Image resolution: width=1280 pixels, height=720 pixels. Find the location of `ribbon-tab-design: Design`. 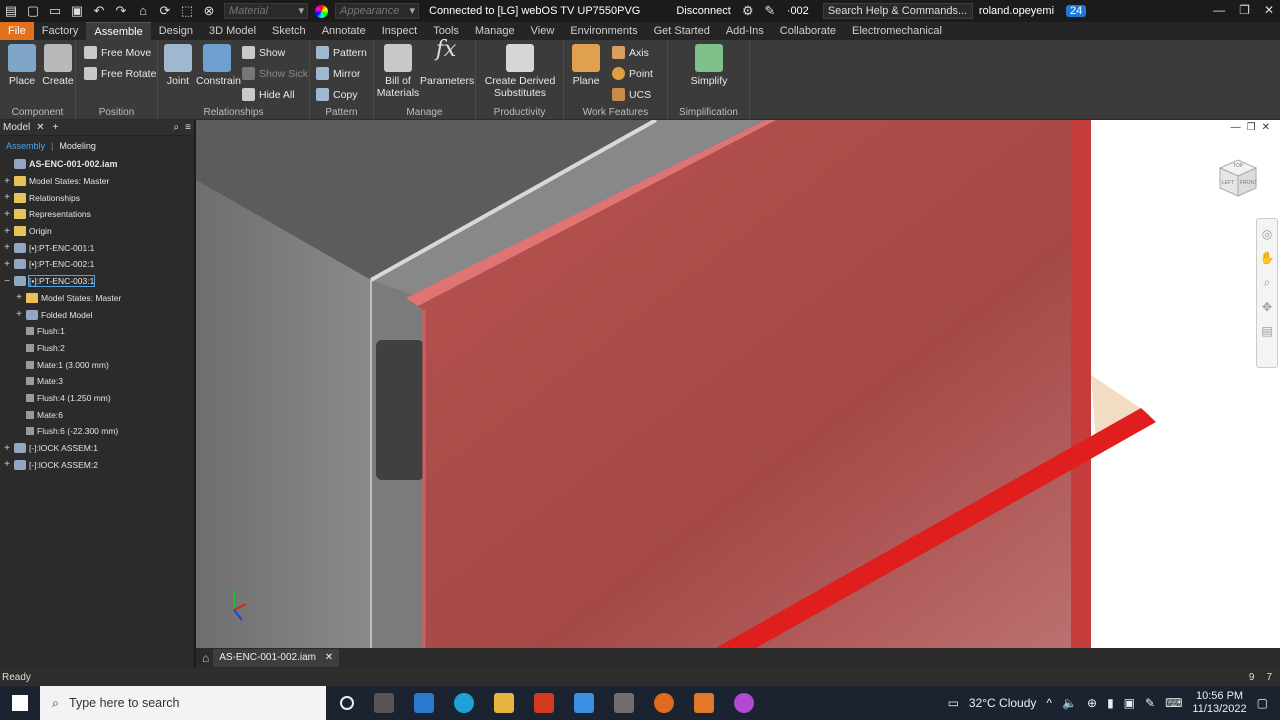

ribbon-tab-design: Design is located at coordinates (176, 31).